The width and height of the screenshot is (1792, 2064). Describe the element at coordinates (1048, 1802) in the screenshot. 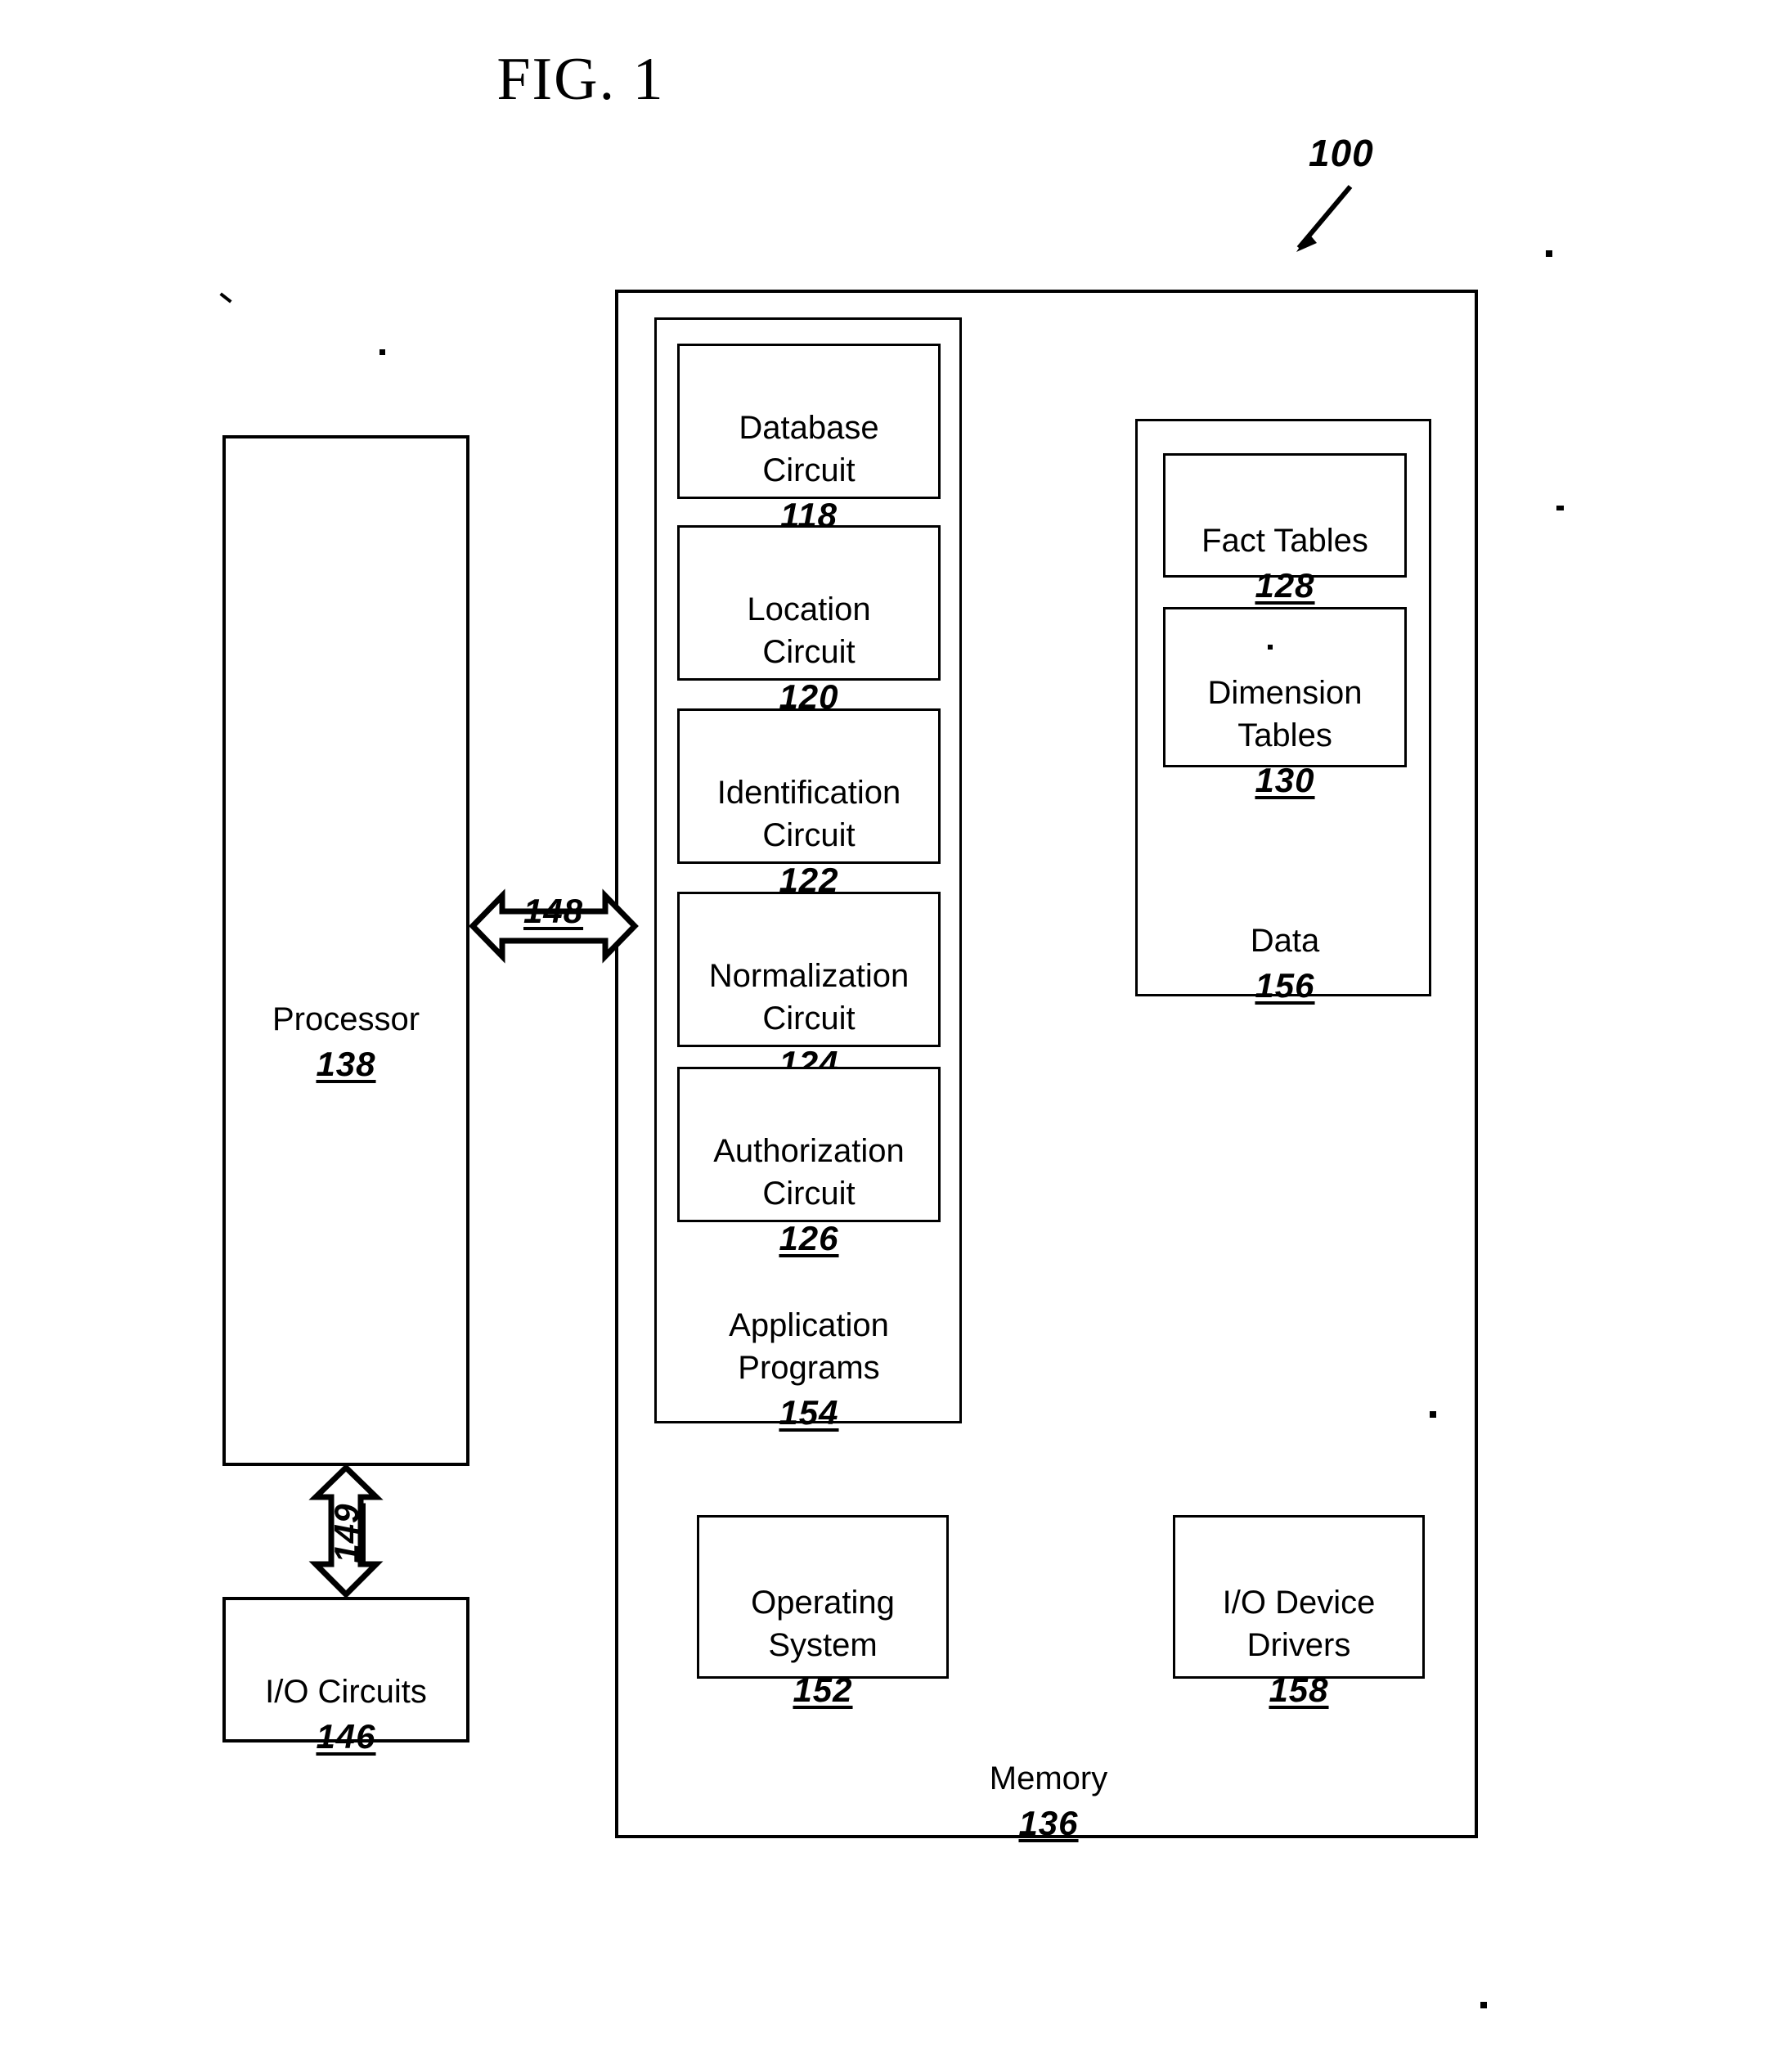

I see `memory-label-group: Memory 136` at that location.